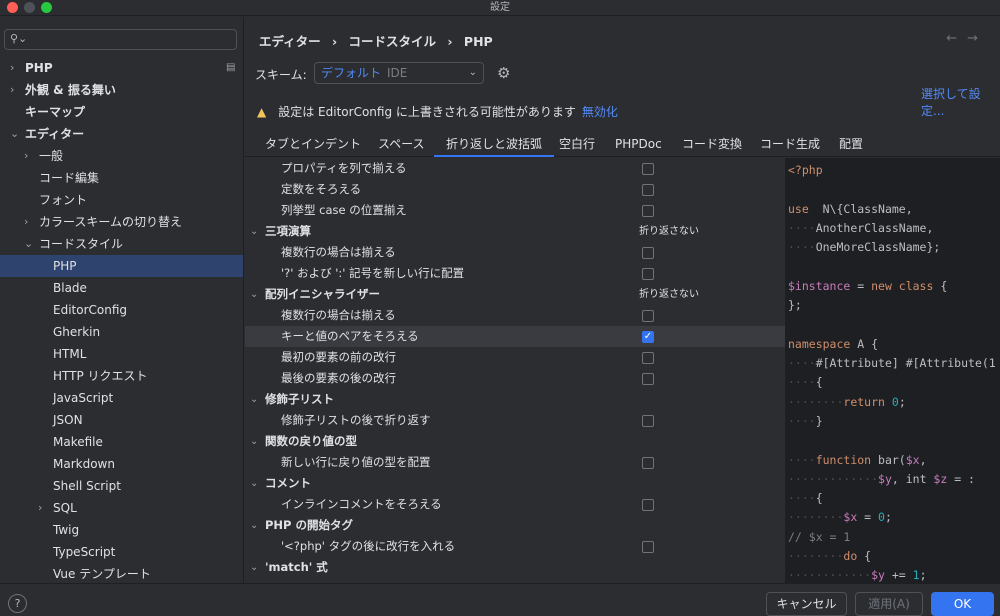 This screenshot has width=1000, height=616. What do you see at coordinates (806, 604) in the screenshot?
I see `cancel-button: キャンセル` at bounding box center [806, 604].